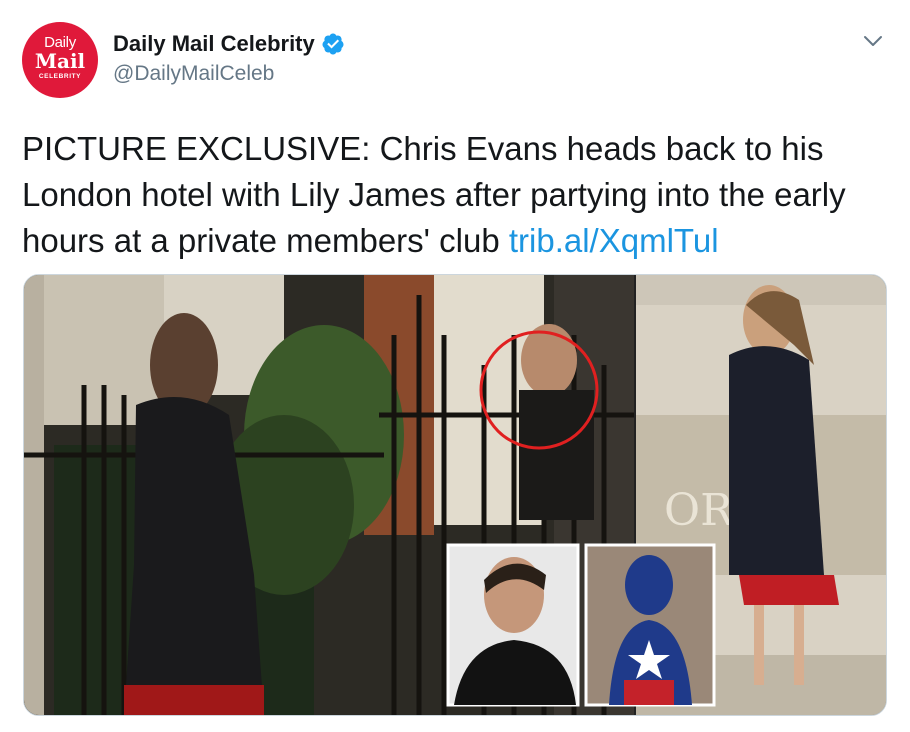 This screenshot has height=732, width=910. I want to click on avatar-text-mail: Mail, so click(60, 61).